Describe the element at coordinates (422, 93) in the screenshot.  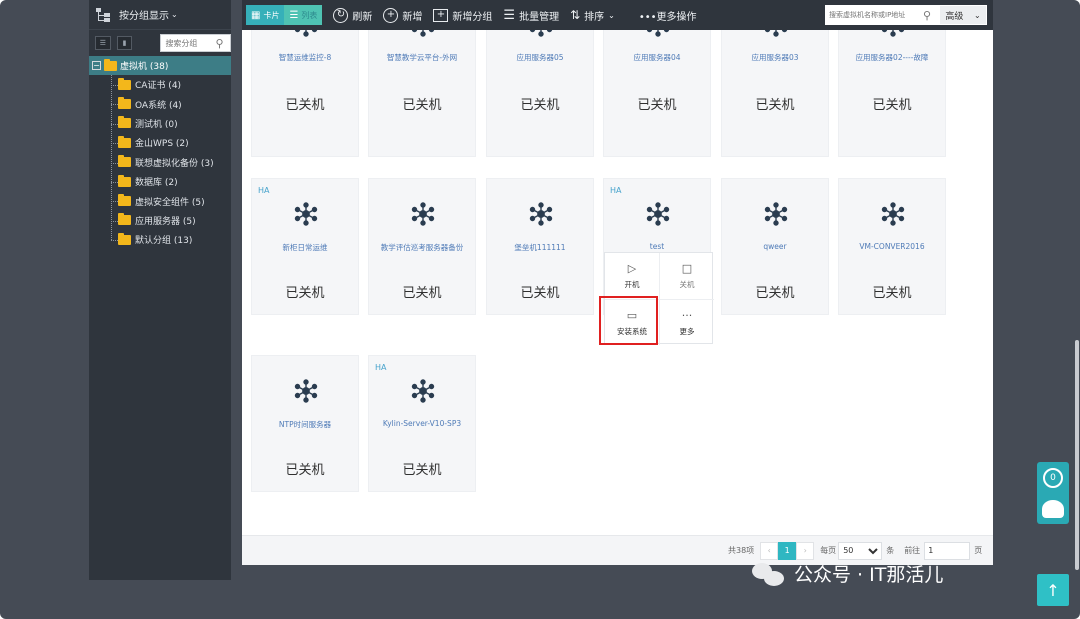
I see `vm-card: 智慧教学云平台-外网 已关机` at that location.